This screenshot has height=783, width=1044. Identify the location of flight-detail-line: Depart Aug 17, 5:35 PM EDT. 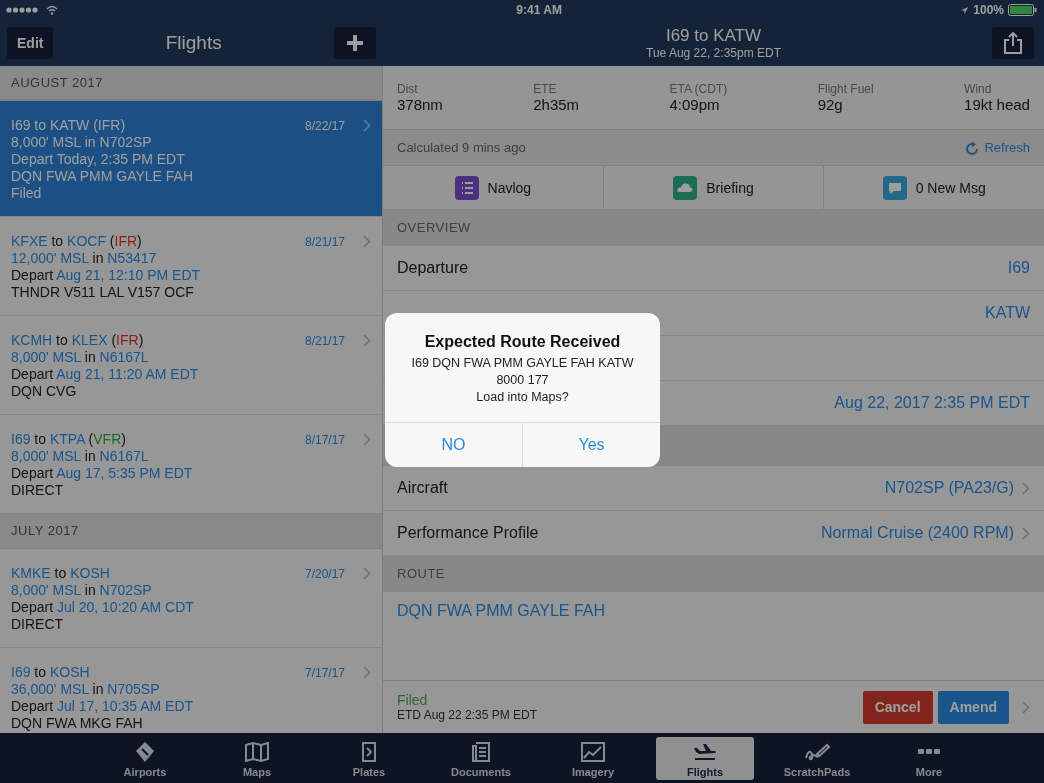
(102, 473).